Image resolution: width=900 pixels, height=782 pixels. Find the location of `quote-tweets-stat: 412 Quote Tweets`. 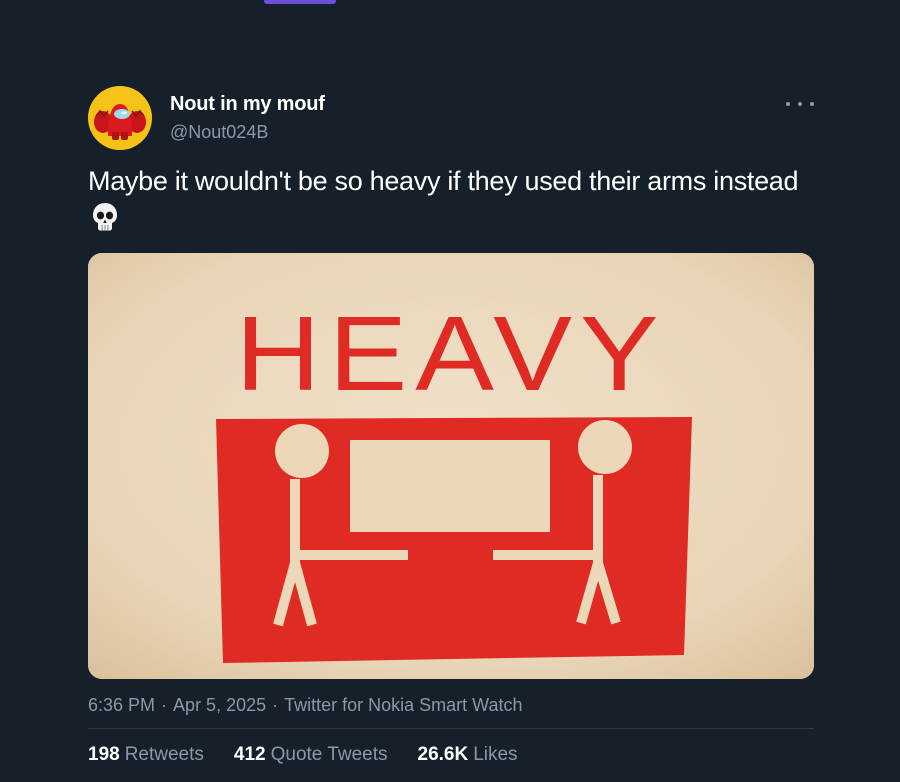

quote-tweets-stat: 412 Quote Tweets is located at coordinates (311, 755).